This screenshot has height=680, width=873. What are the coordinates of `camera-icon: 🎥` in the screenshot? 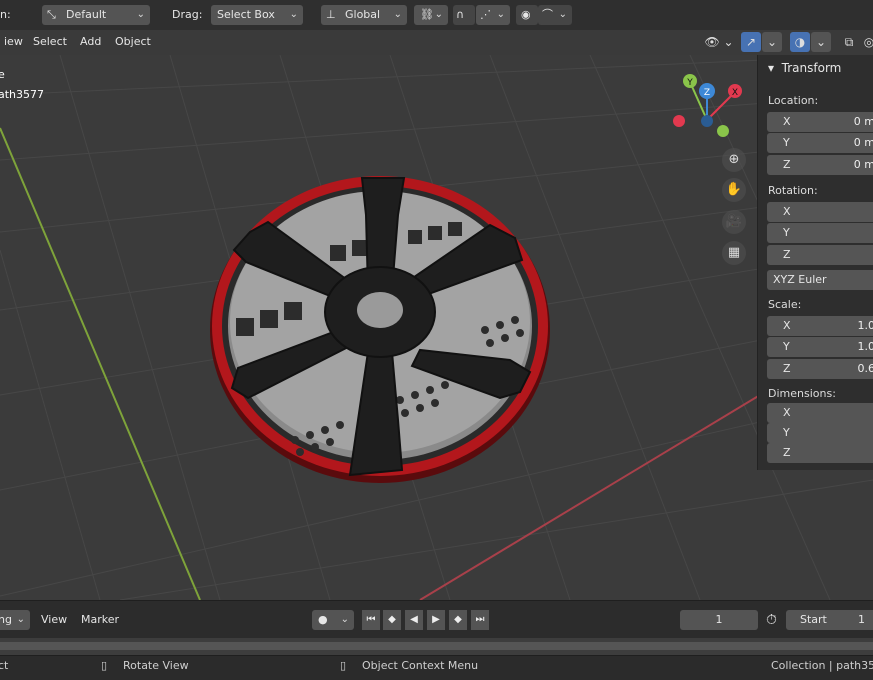 It's located at (734, 221).